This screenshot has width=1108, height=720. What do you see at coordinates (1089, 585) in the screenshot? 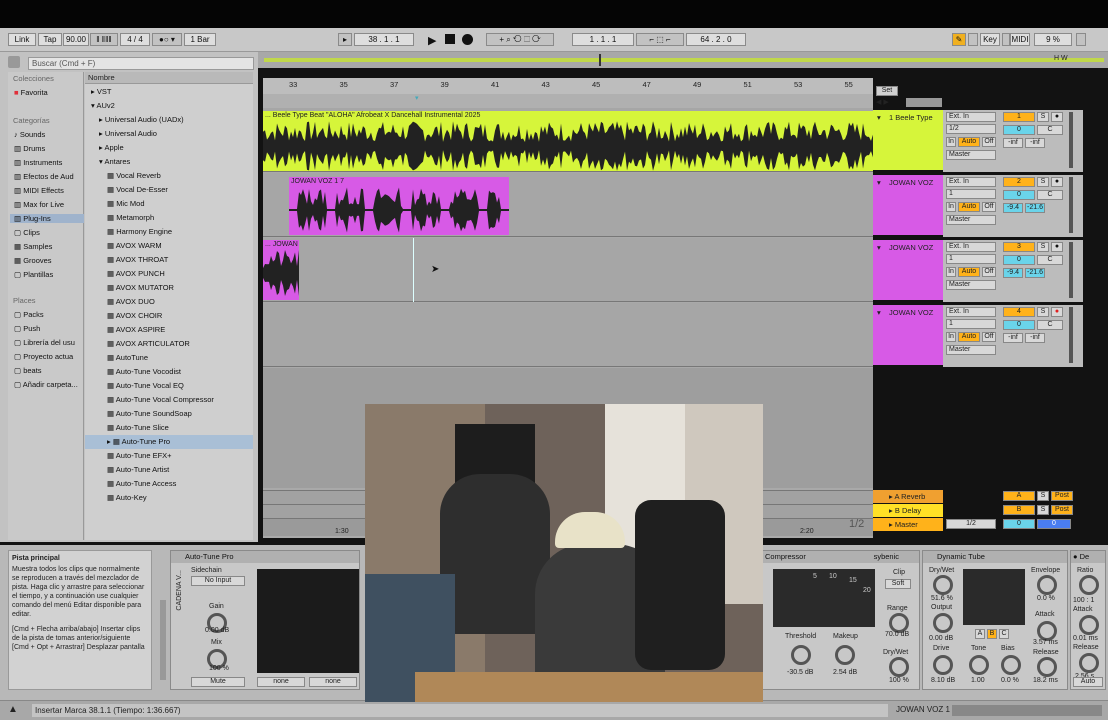
I see `ratio-knob` at bounding box center [1089, 585].